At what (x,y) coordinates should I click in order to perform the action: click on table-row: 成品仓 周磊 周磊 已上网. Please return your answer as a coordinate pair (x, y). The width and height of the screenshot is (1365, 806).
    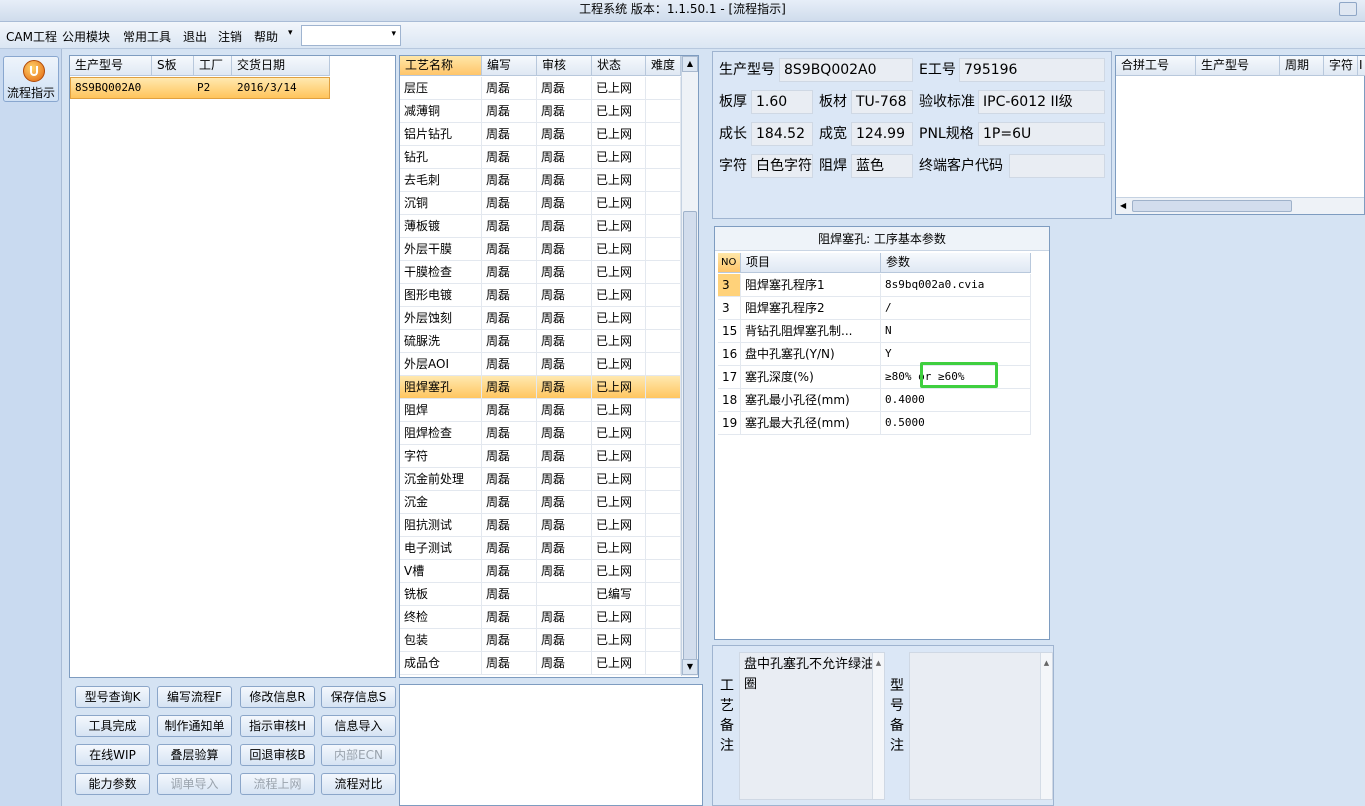
    Looking at the image, I should click on (540, 663).